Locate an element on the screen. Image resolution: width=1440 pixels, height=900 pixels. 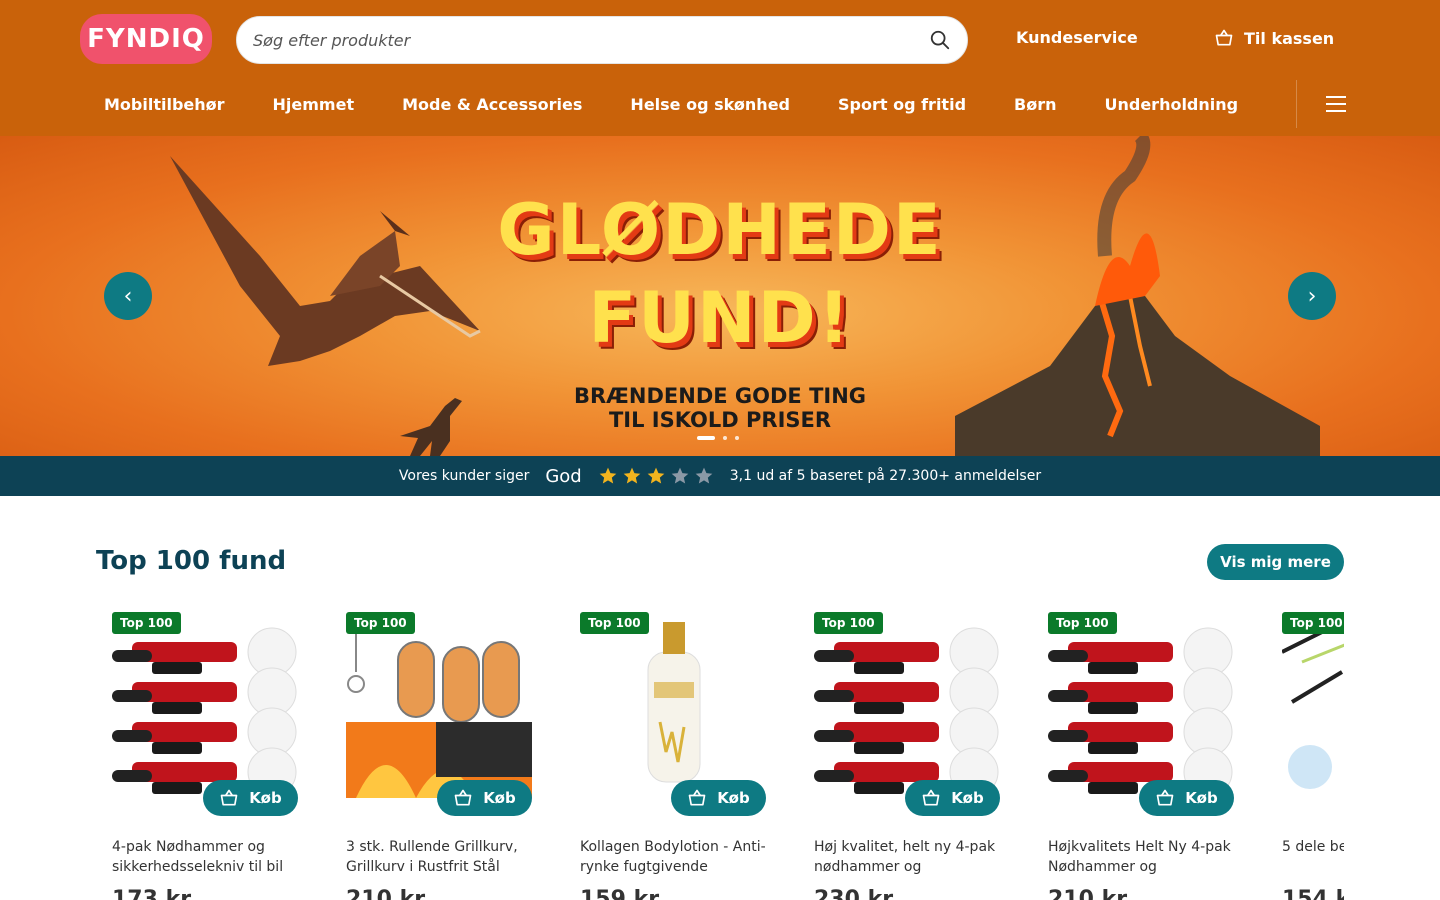
search-bar is located at coordinates (602, 40).